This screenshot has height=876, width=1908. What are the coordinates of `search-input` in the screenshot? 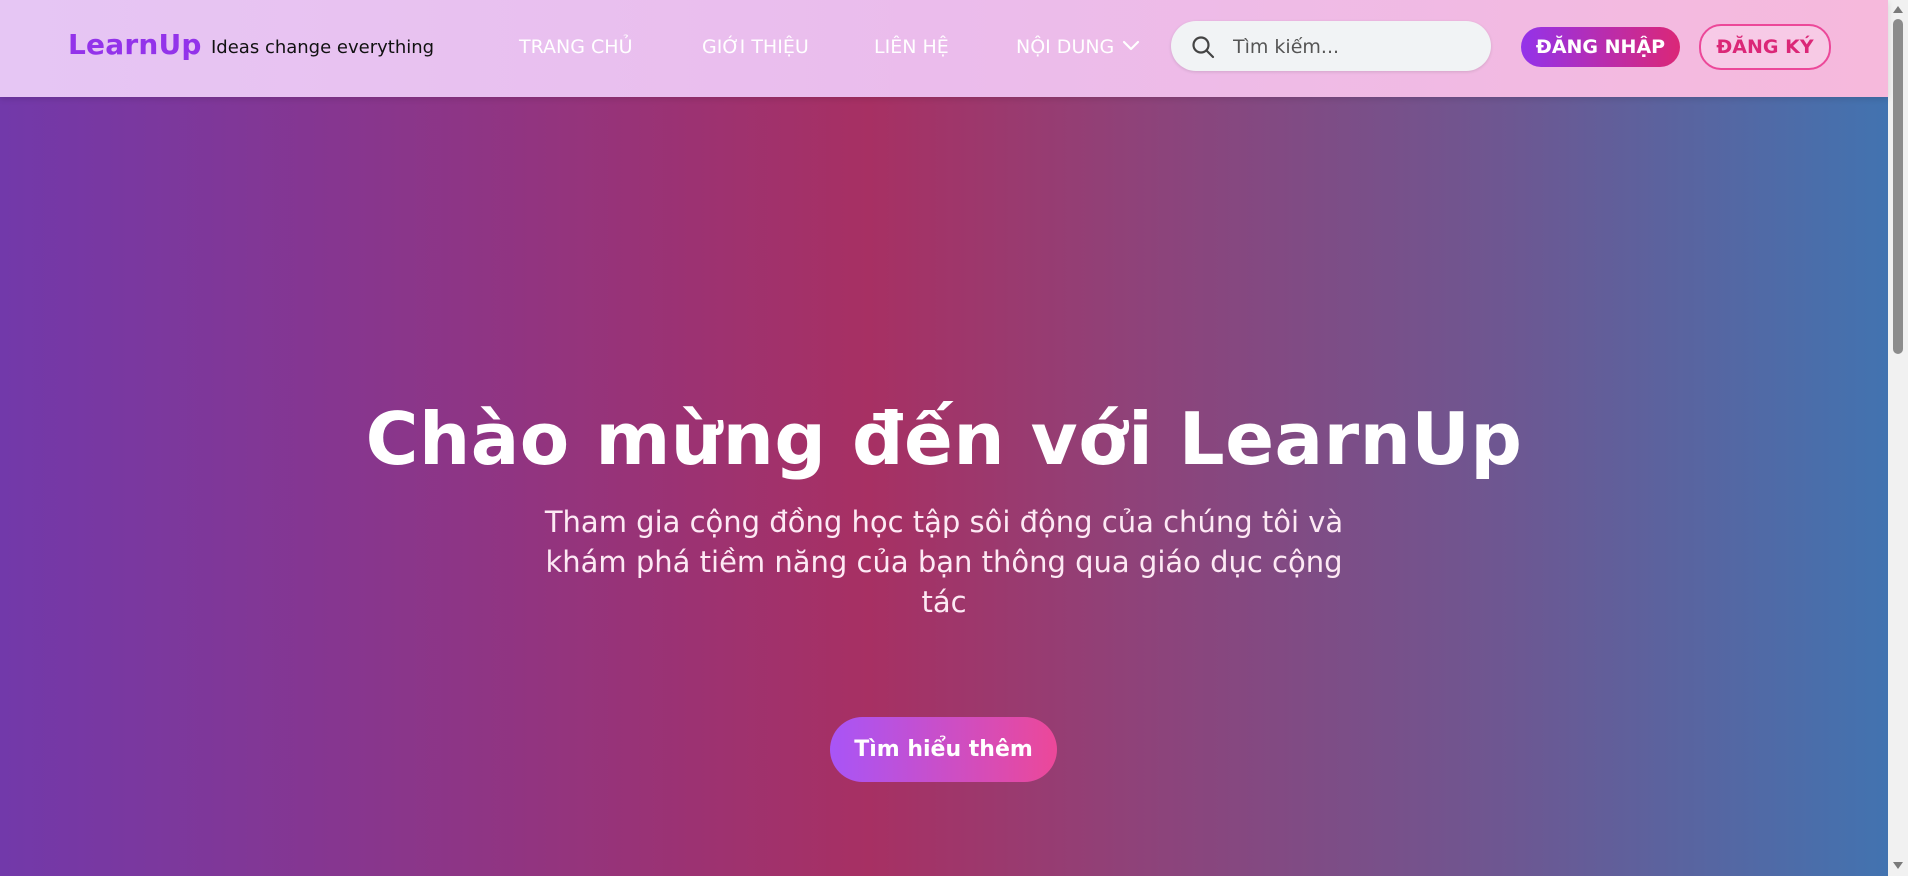 It's located at (1353, 47).